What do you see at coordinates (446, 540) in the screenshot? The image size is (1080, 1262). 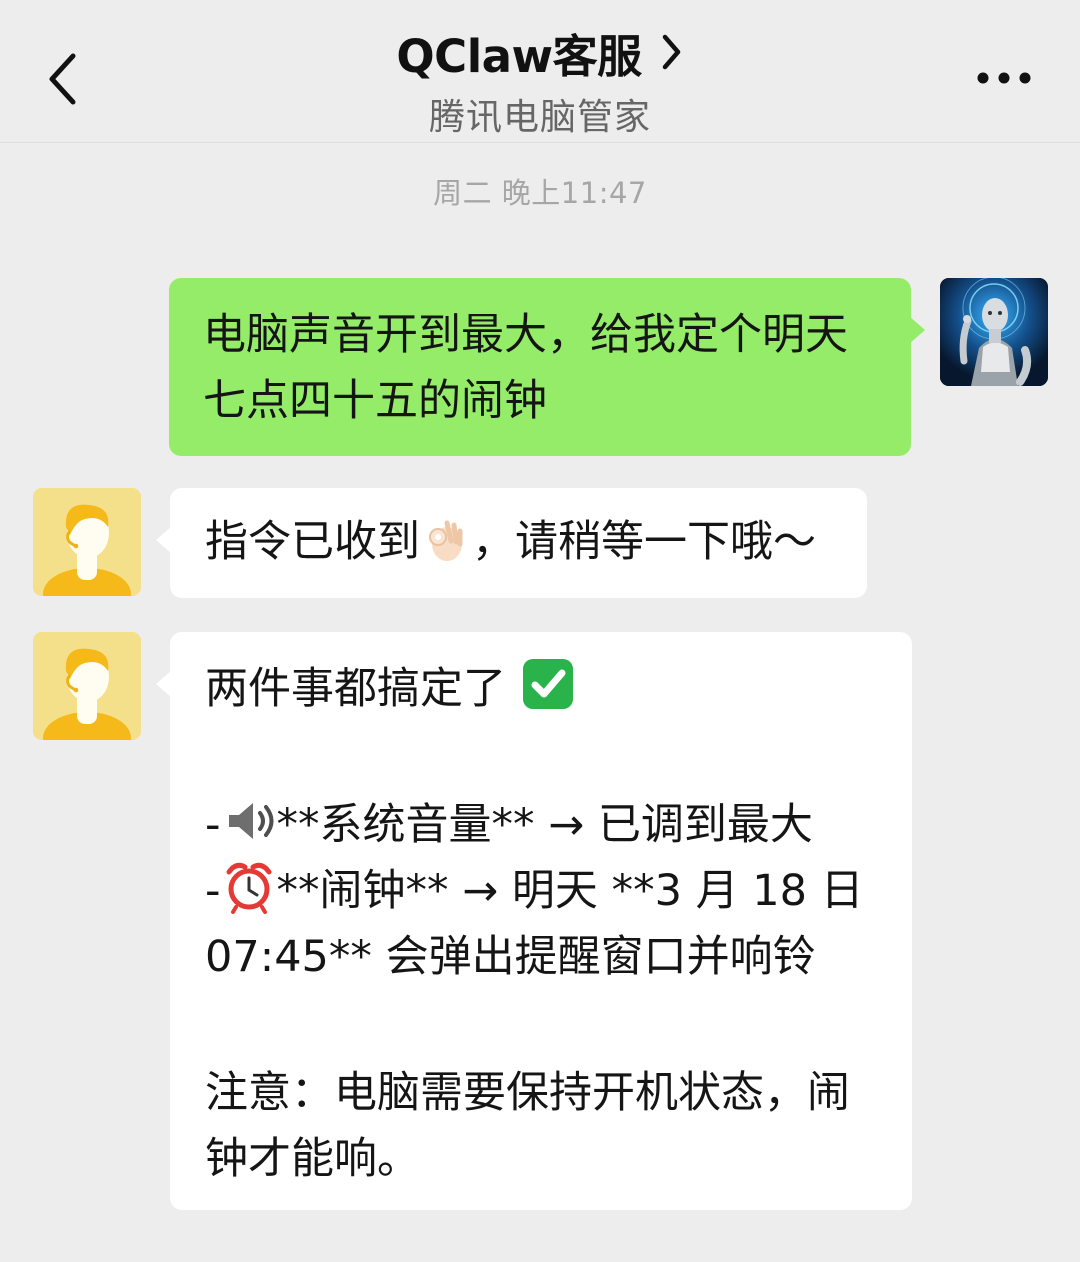 I see `ok-hand-emoji` at bounding box center [446, 540].